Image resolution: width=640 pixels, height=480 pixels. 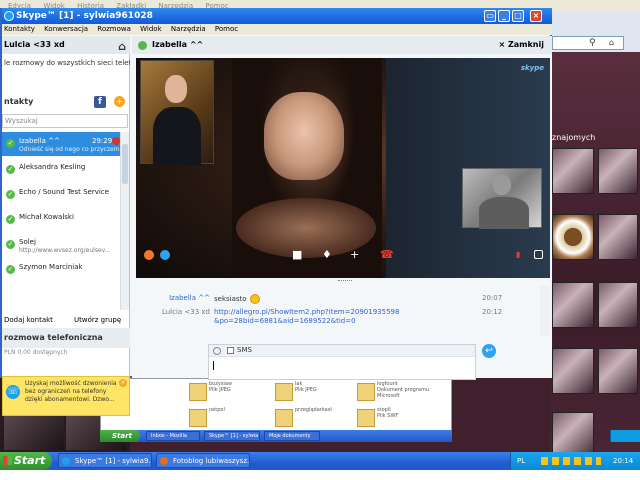 What do you see at coordinates (177, 45) in the screenshot?
I see `conversation-contact-name: Izabella ^^` at bounding box center [177, 45].